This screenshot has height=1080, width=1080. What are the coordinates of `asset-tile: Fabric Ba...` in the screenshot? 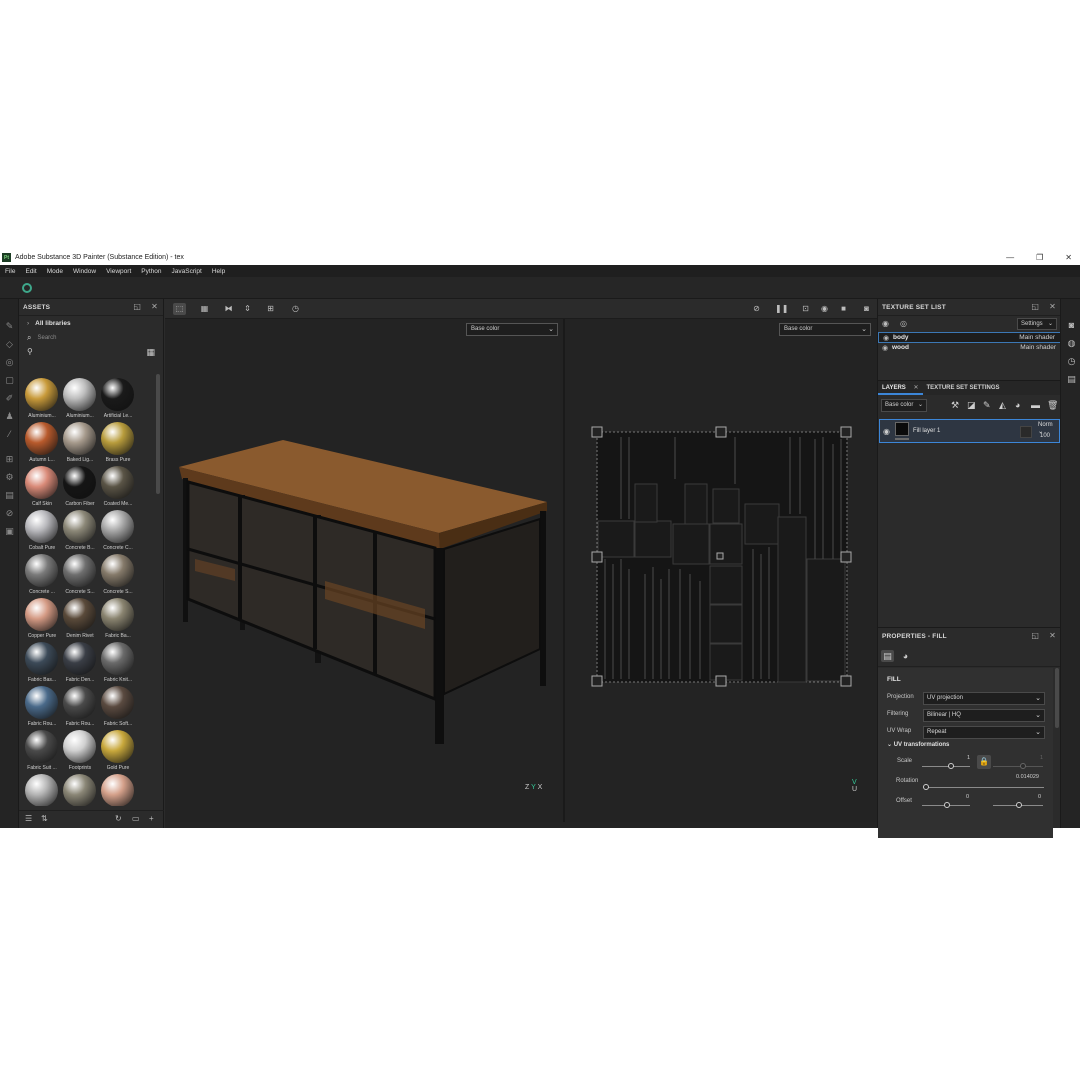 It's located at (118, 620).